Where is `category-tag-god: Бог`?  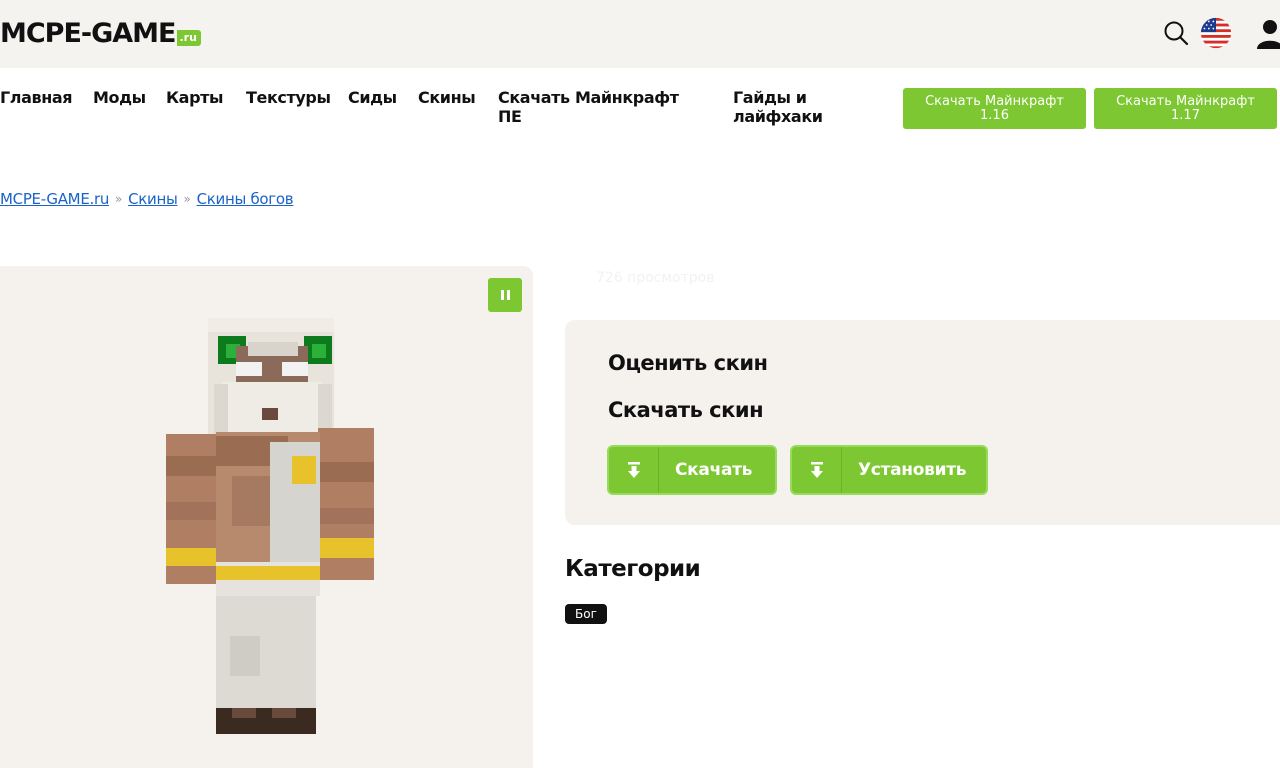 category-tag-god: Бог is located at coordinates (586, 614).